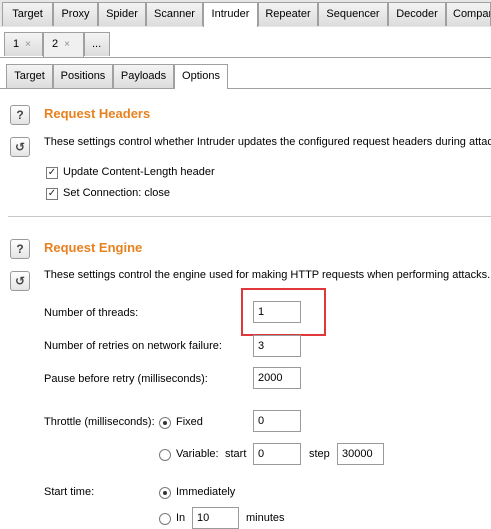 The width and height of the screenshot is (491, 529). What do you see at coordinates (117, 193) in the screenshot?
I see `set-connection-close-label: Set Connection: close` at bounding box center [117, 193].